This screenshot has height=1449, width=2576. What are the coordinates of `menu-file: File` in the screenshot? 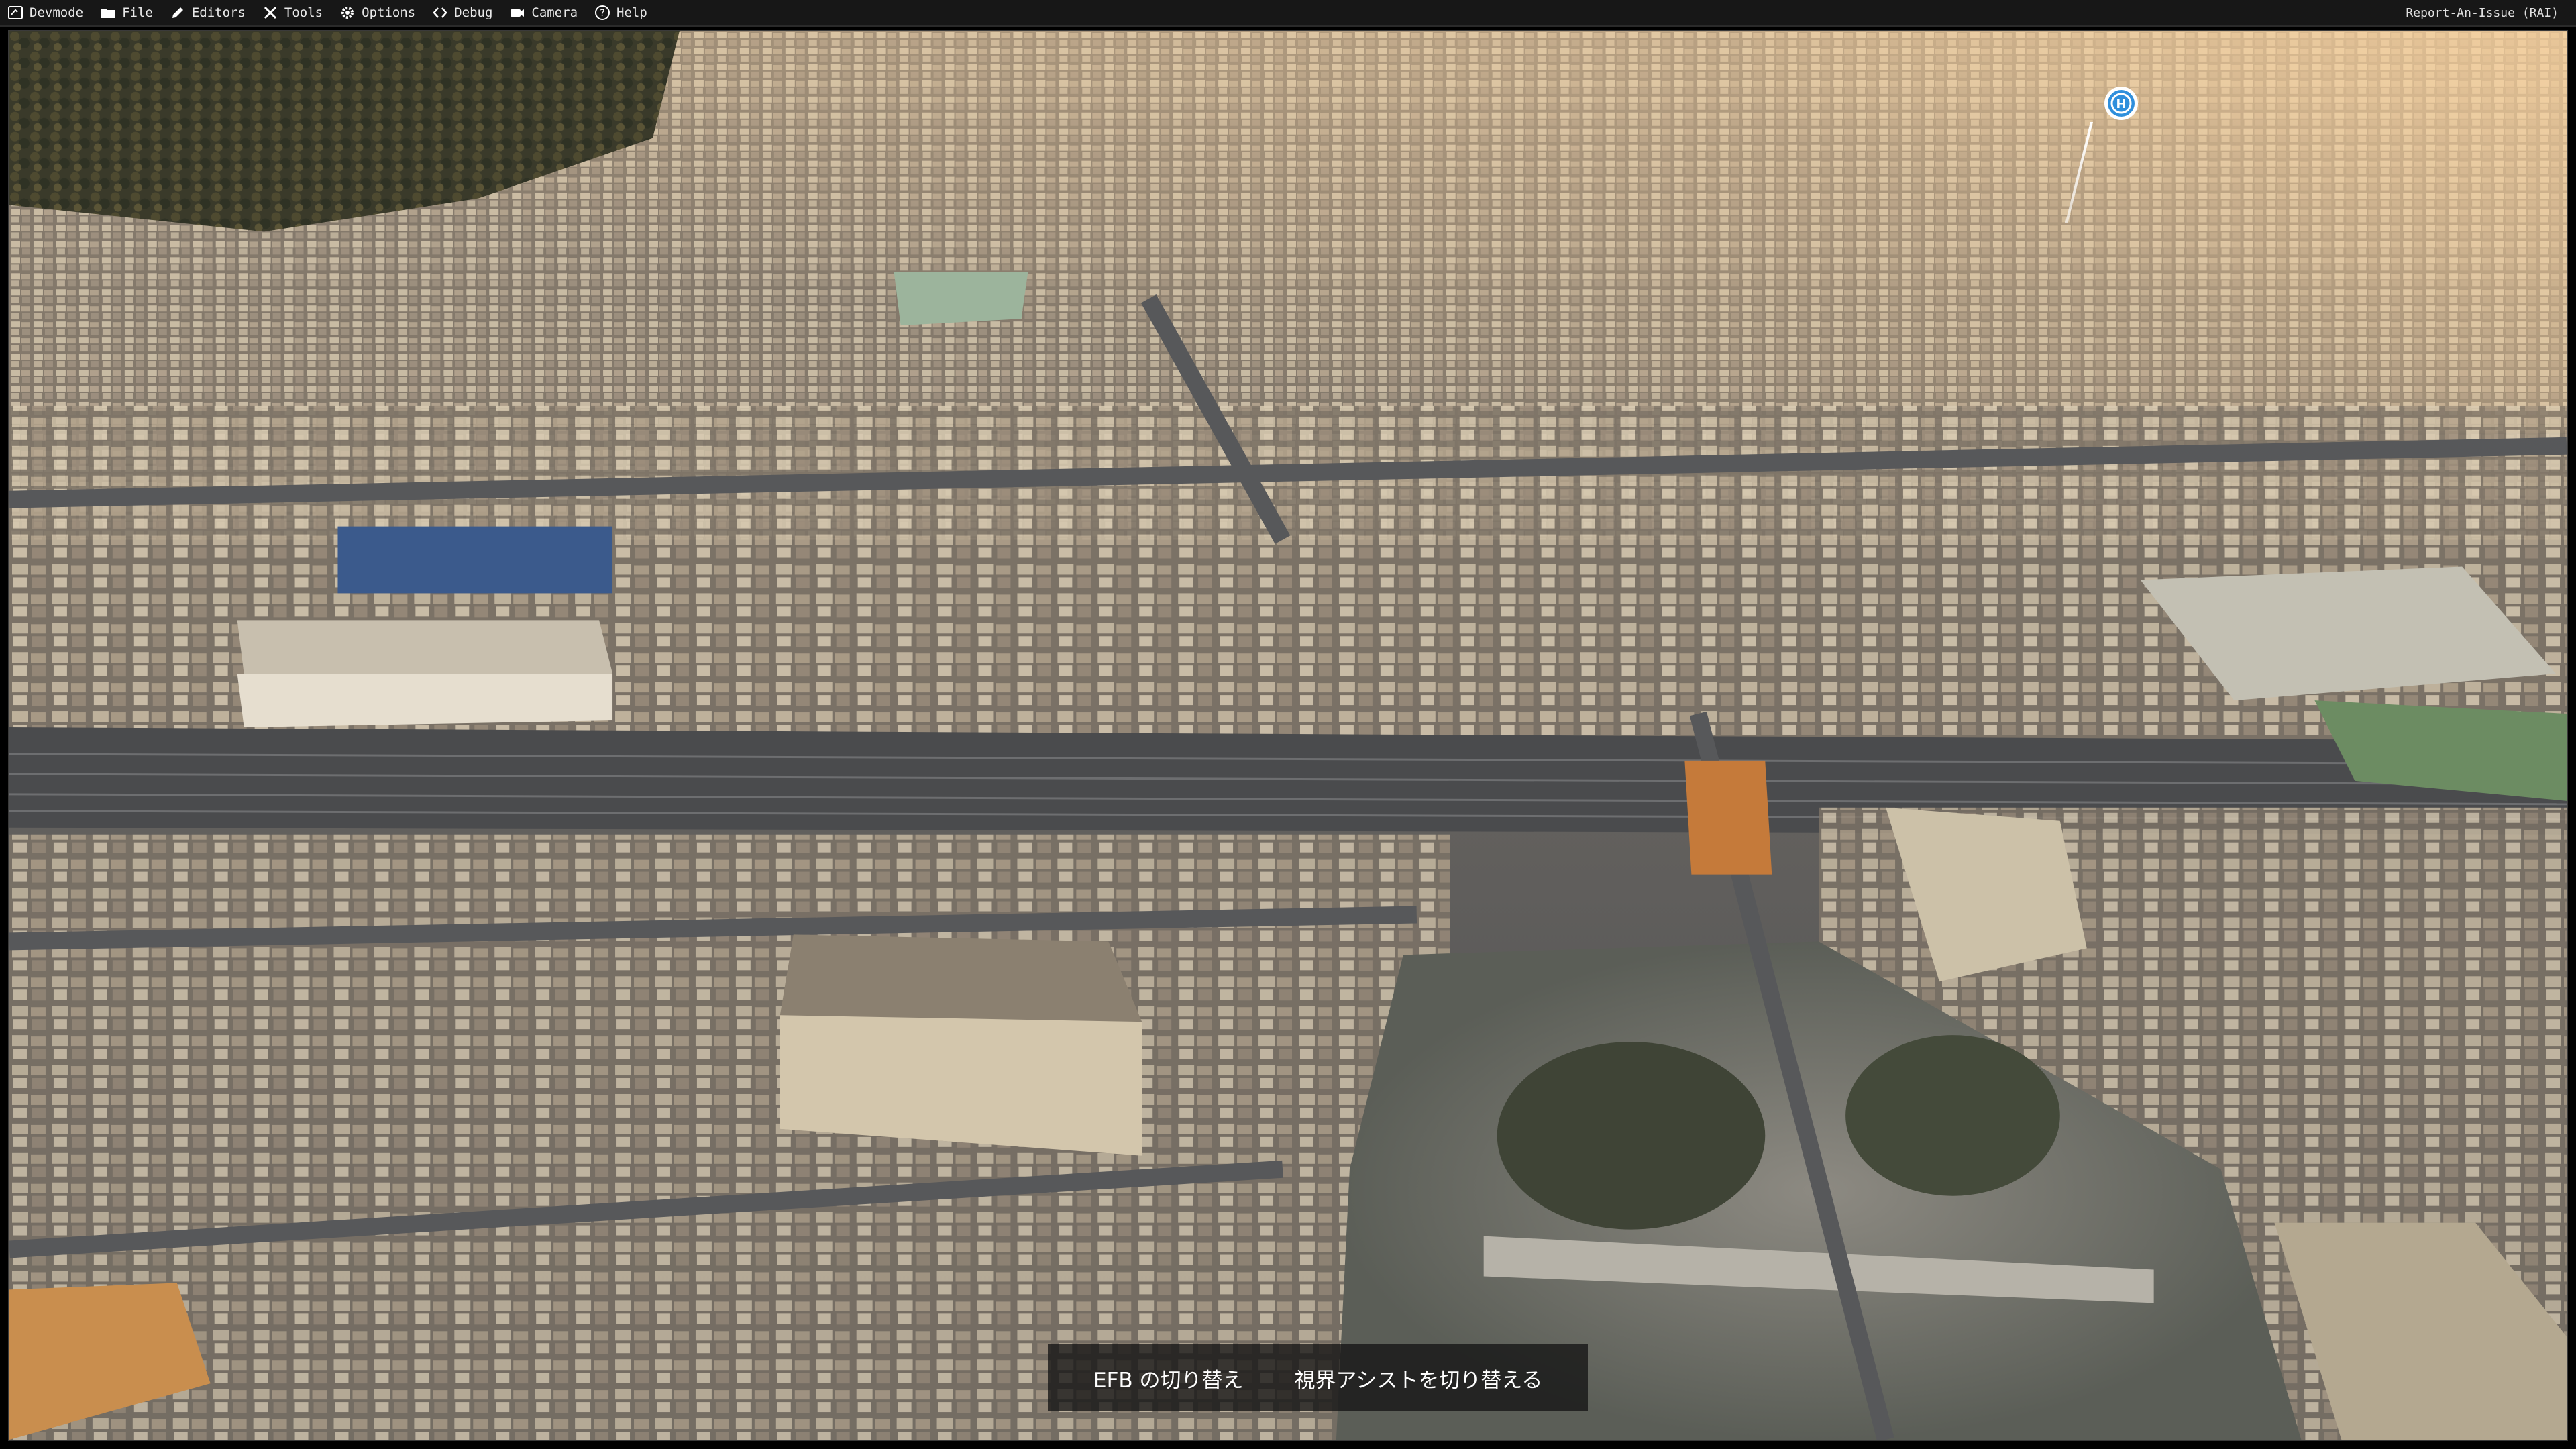 It's located at (127, 13).